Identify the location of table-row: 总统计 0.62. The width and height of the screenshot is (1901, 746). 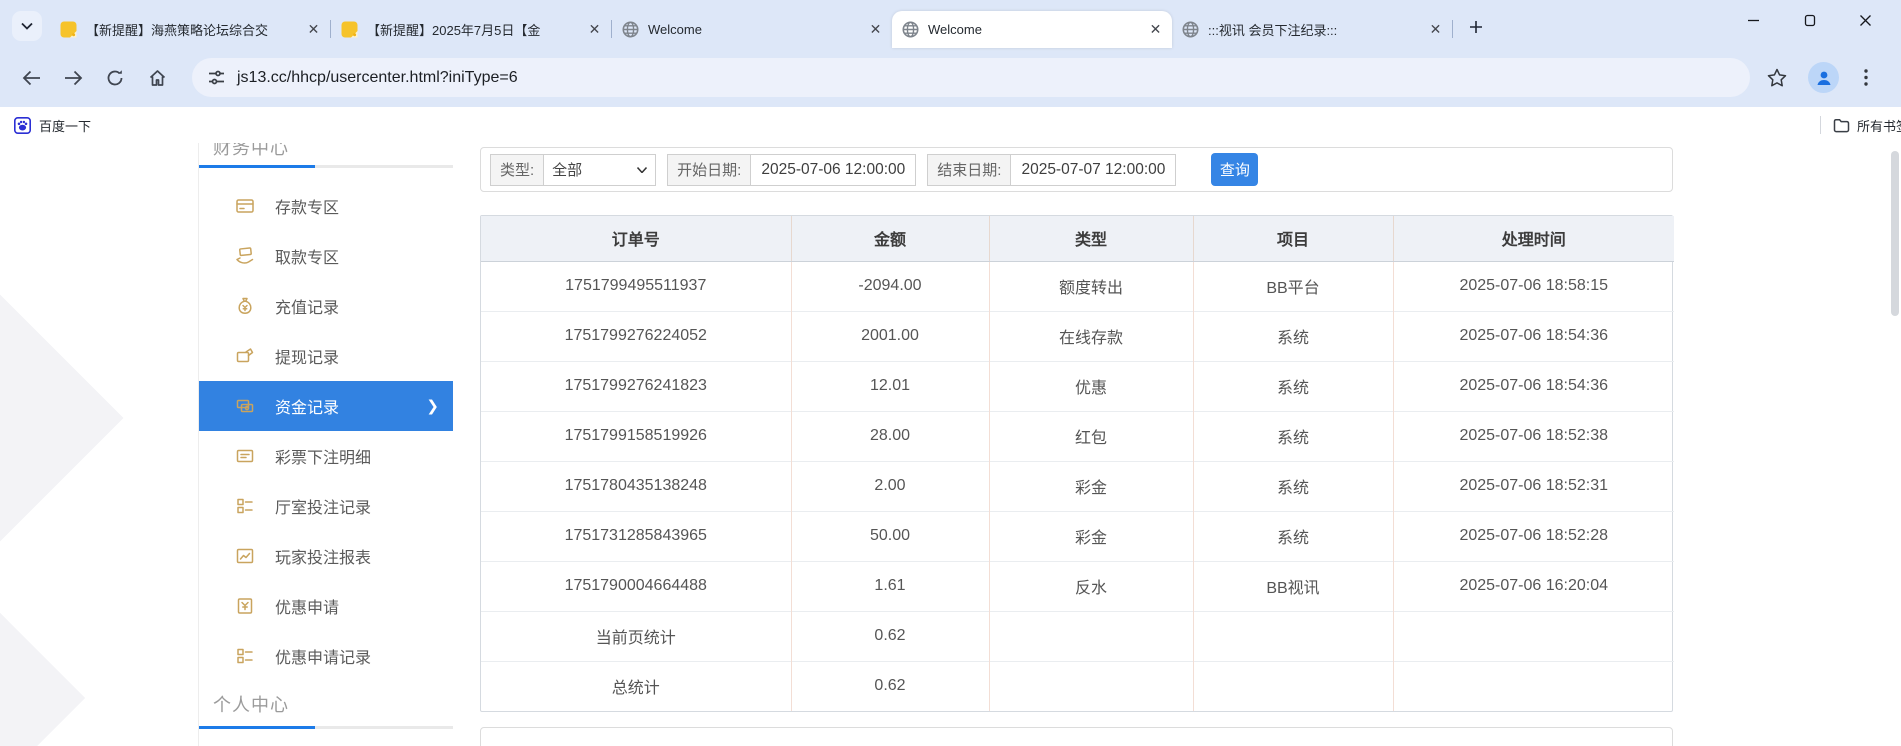
(1077, 685).